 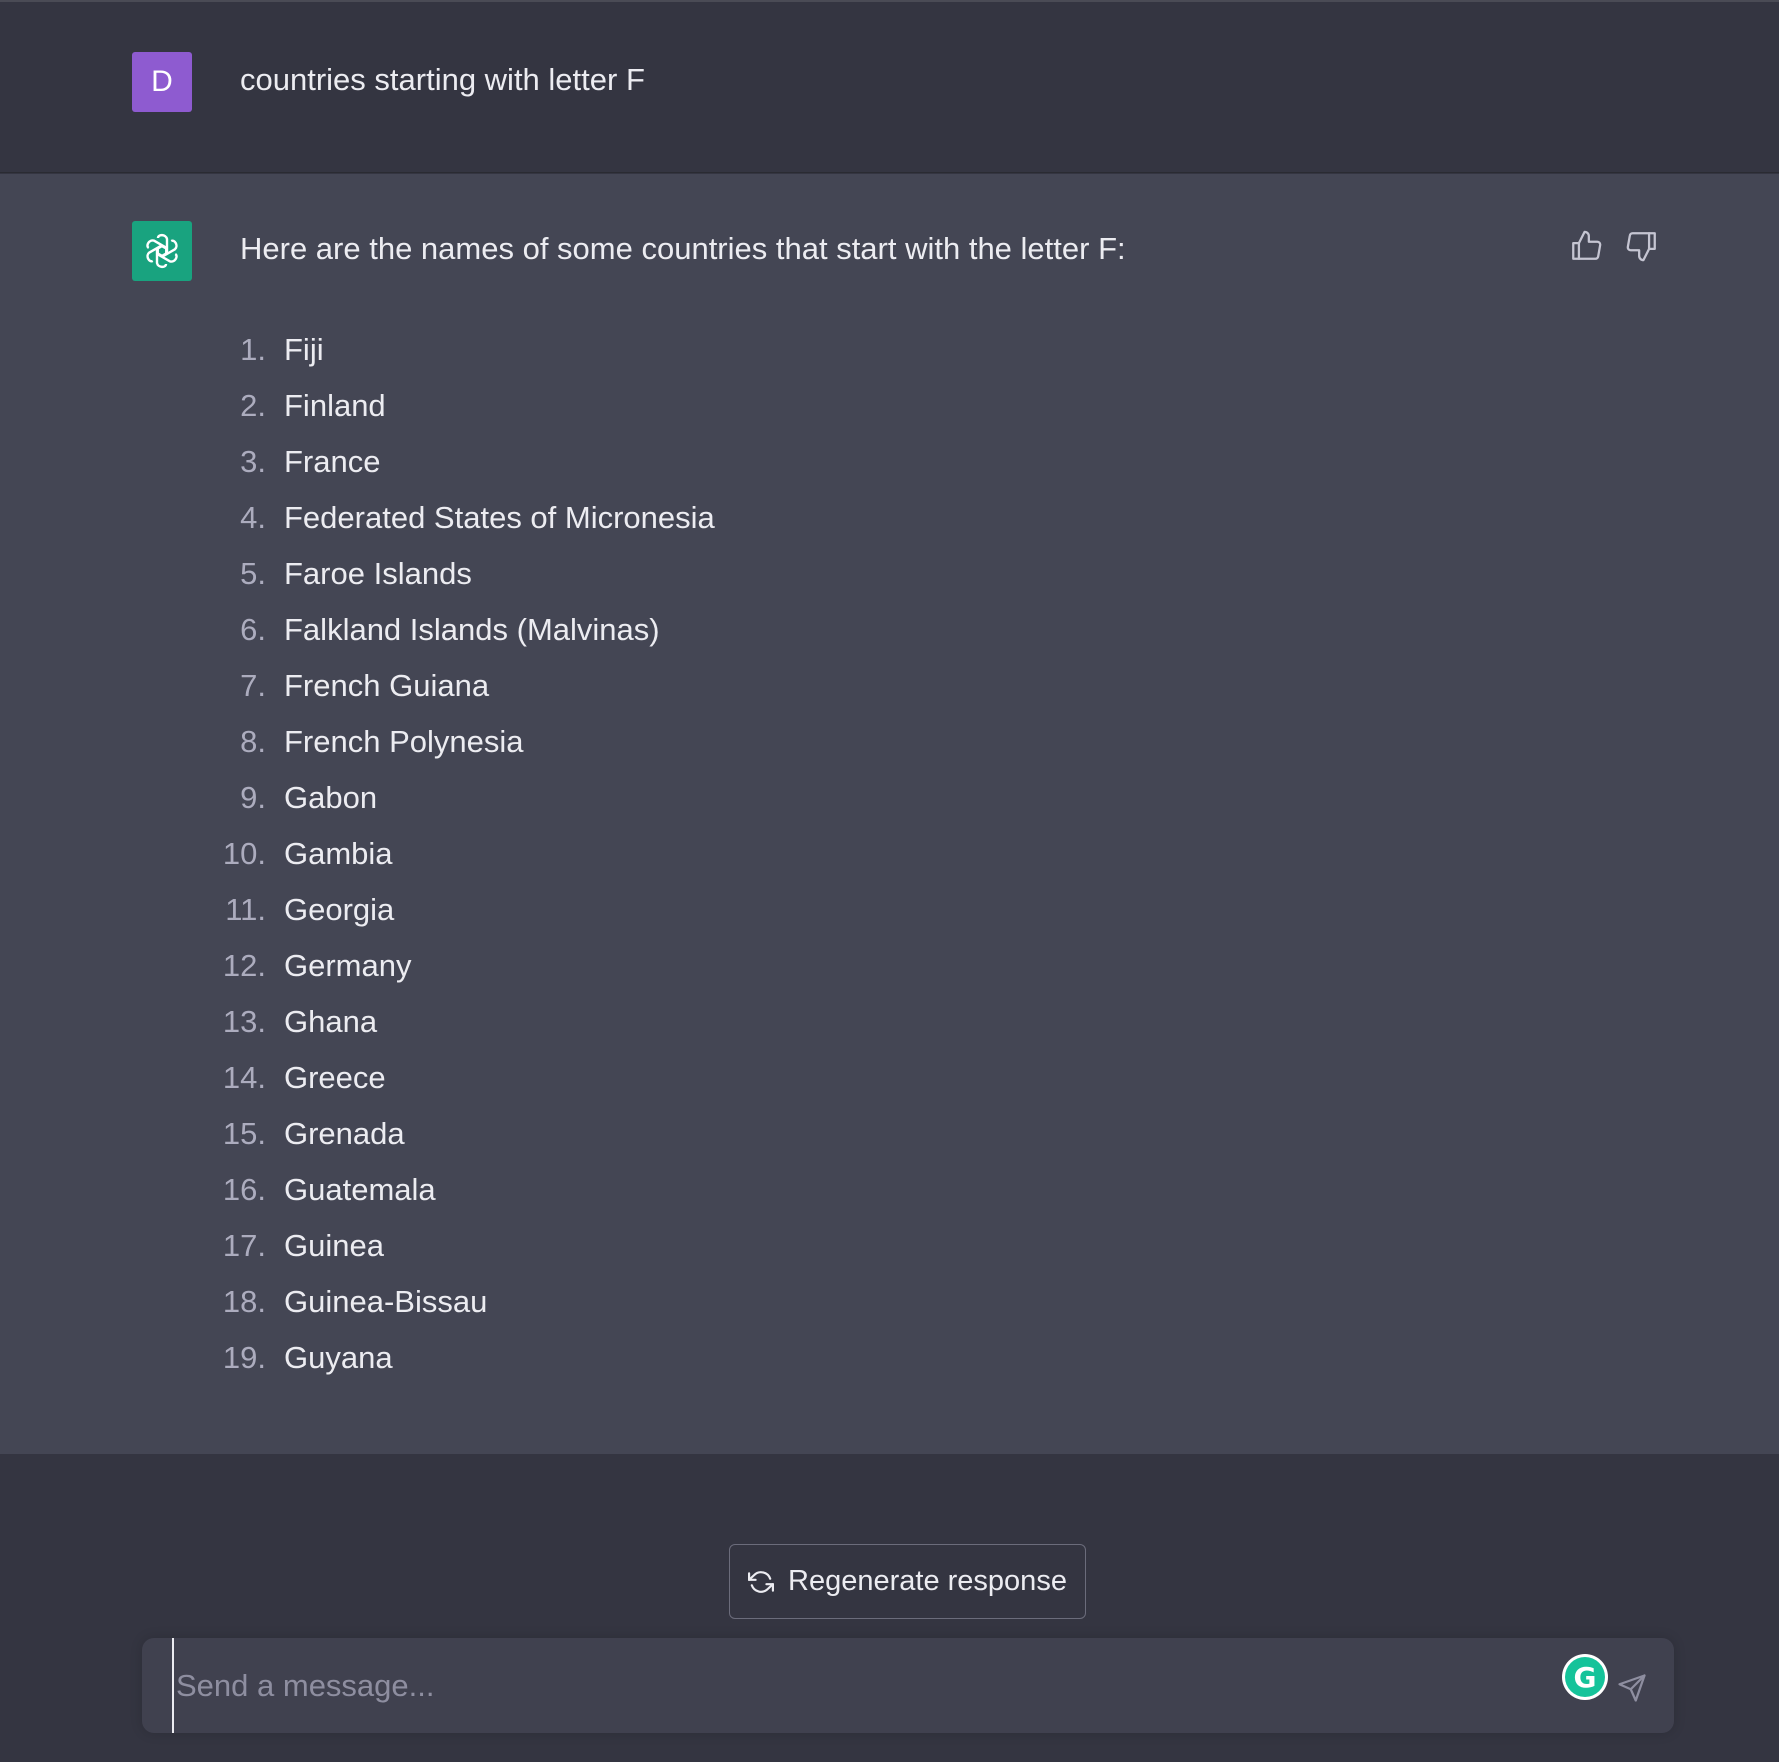 What do you see at coordinates (386, 1301) in the screenshot?
I see `list-item-country: Guinea-Bissau` at bounding box center [386, 1301].